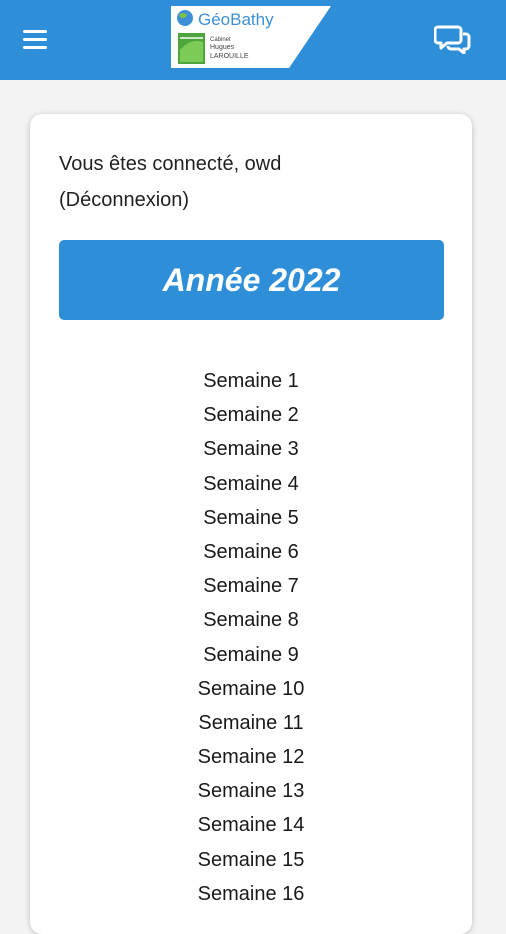 The image size is (506, 934). What do you see at coordinates (229, 56) in the screenshot?
I see `logo-subtitle-3: LAROUILLE` at bounding box center [229, 56].